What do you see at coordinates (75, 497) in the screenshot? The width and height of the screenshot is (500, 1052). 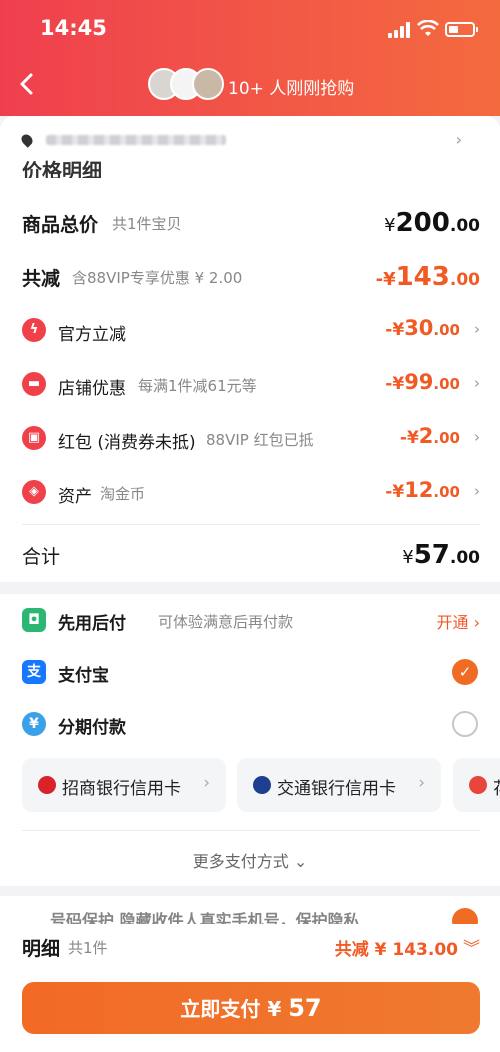 I see `row-label: 资产` at bounding box center [75, 497].